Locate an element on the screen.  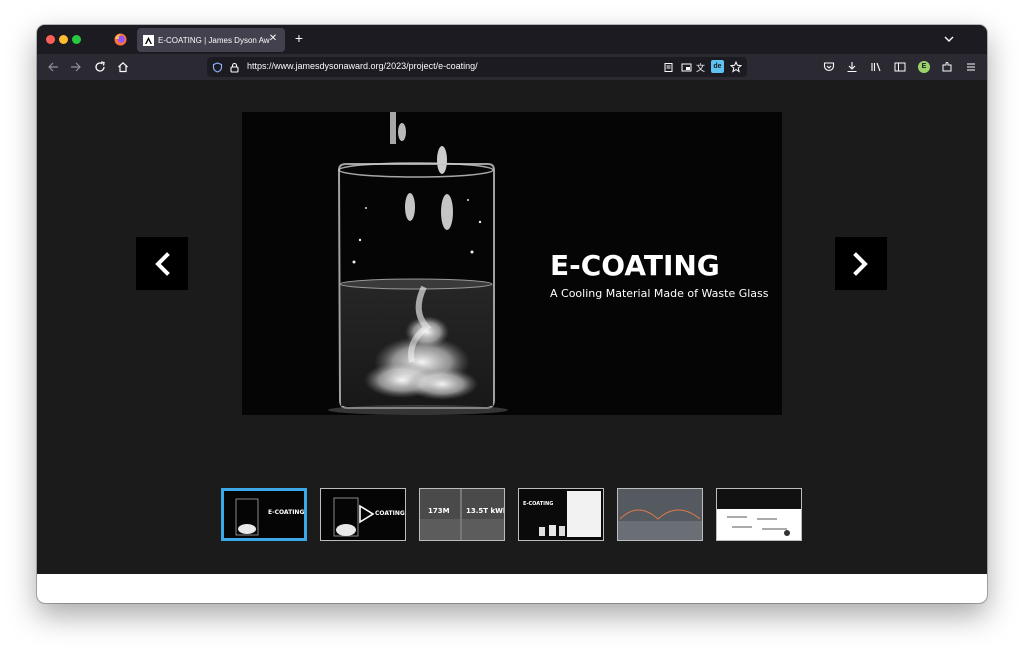
reload-icon is located at coordinates (100, 67).